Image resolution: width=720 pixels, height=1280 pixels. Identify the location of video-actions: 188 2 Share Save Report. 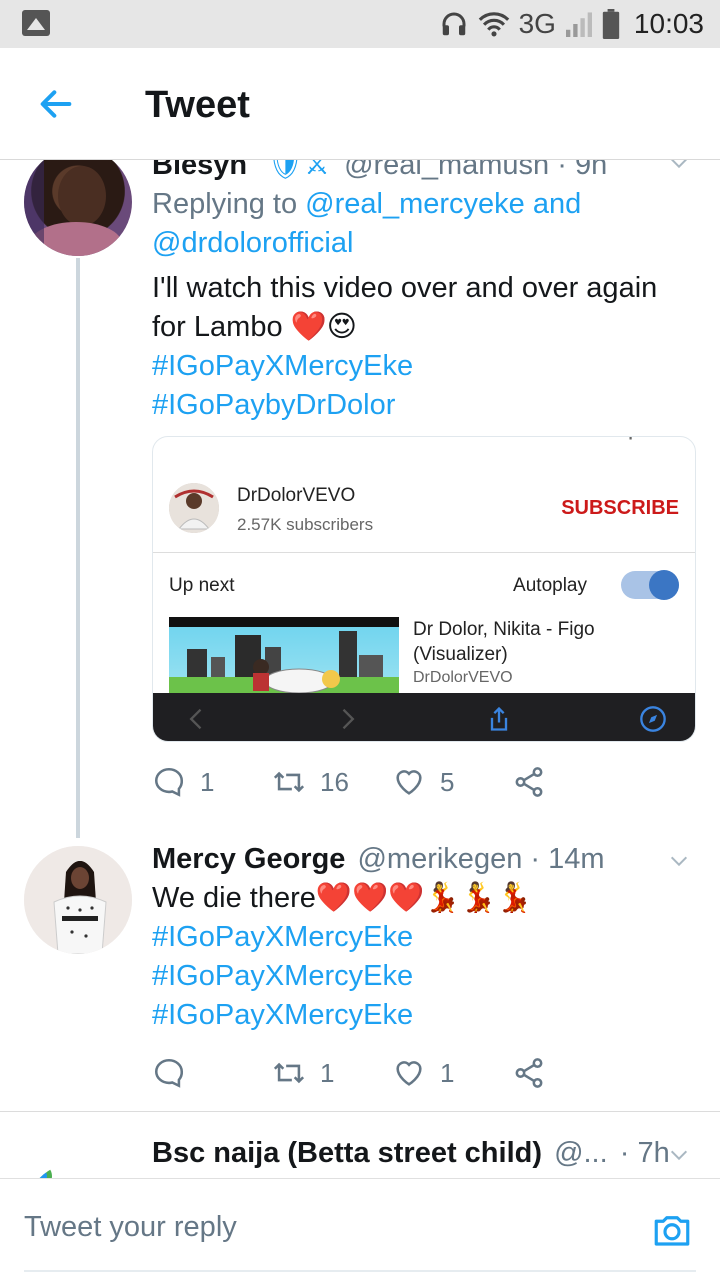
(424, 443).